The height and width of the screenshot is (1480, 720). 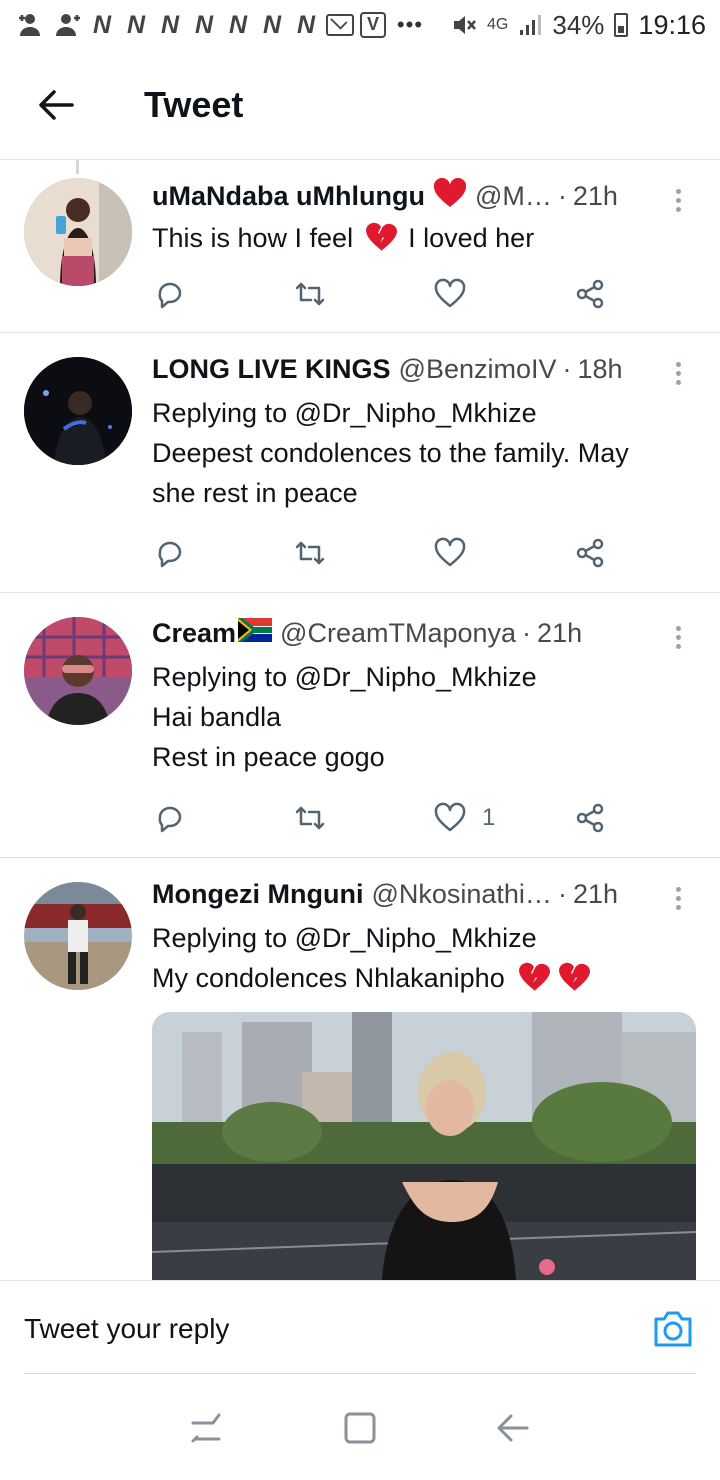 I want to click on tweet-text-line: Hai bandla, so click(x=217, y=717).